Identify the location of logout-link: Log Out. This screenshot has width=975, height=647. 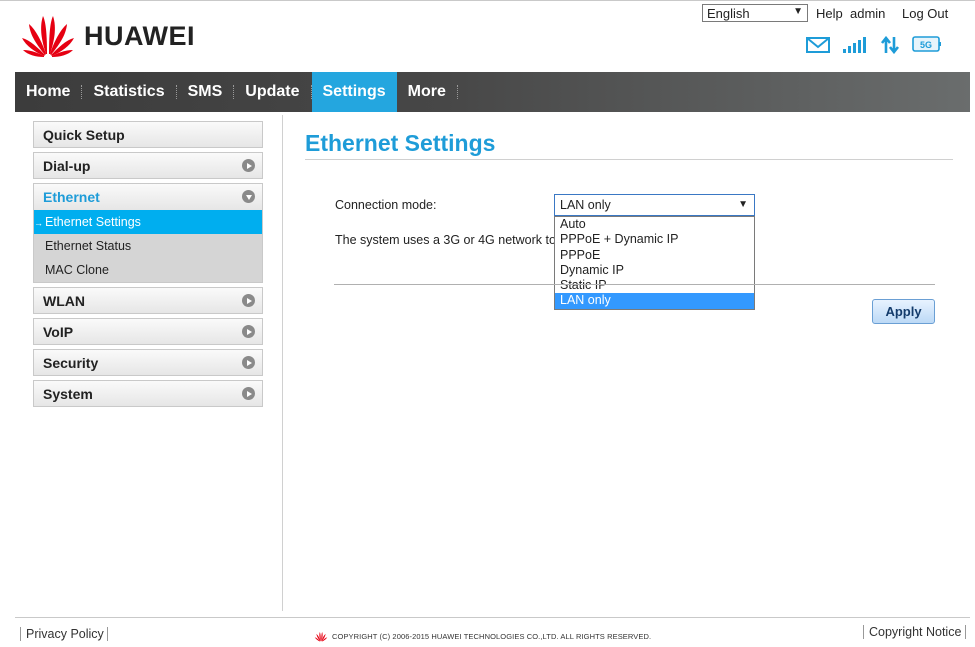
(925, 13).